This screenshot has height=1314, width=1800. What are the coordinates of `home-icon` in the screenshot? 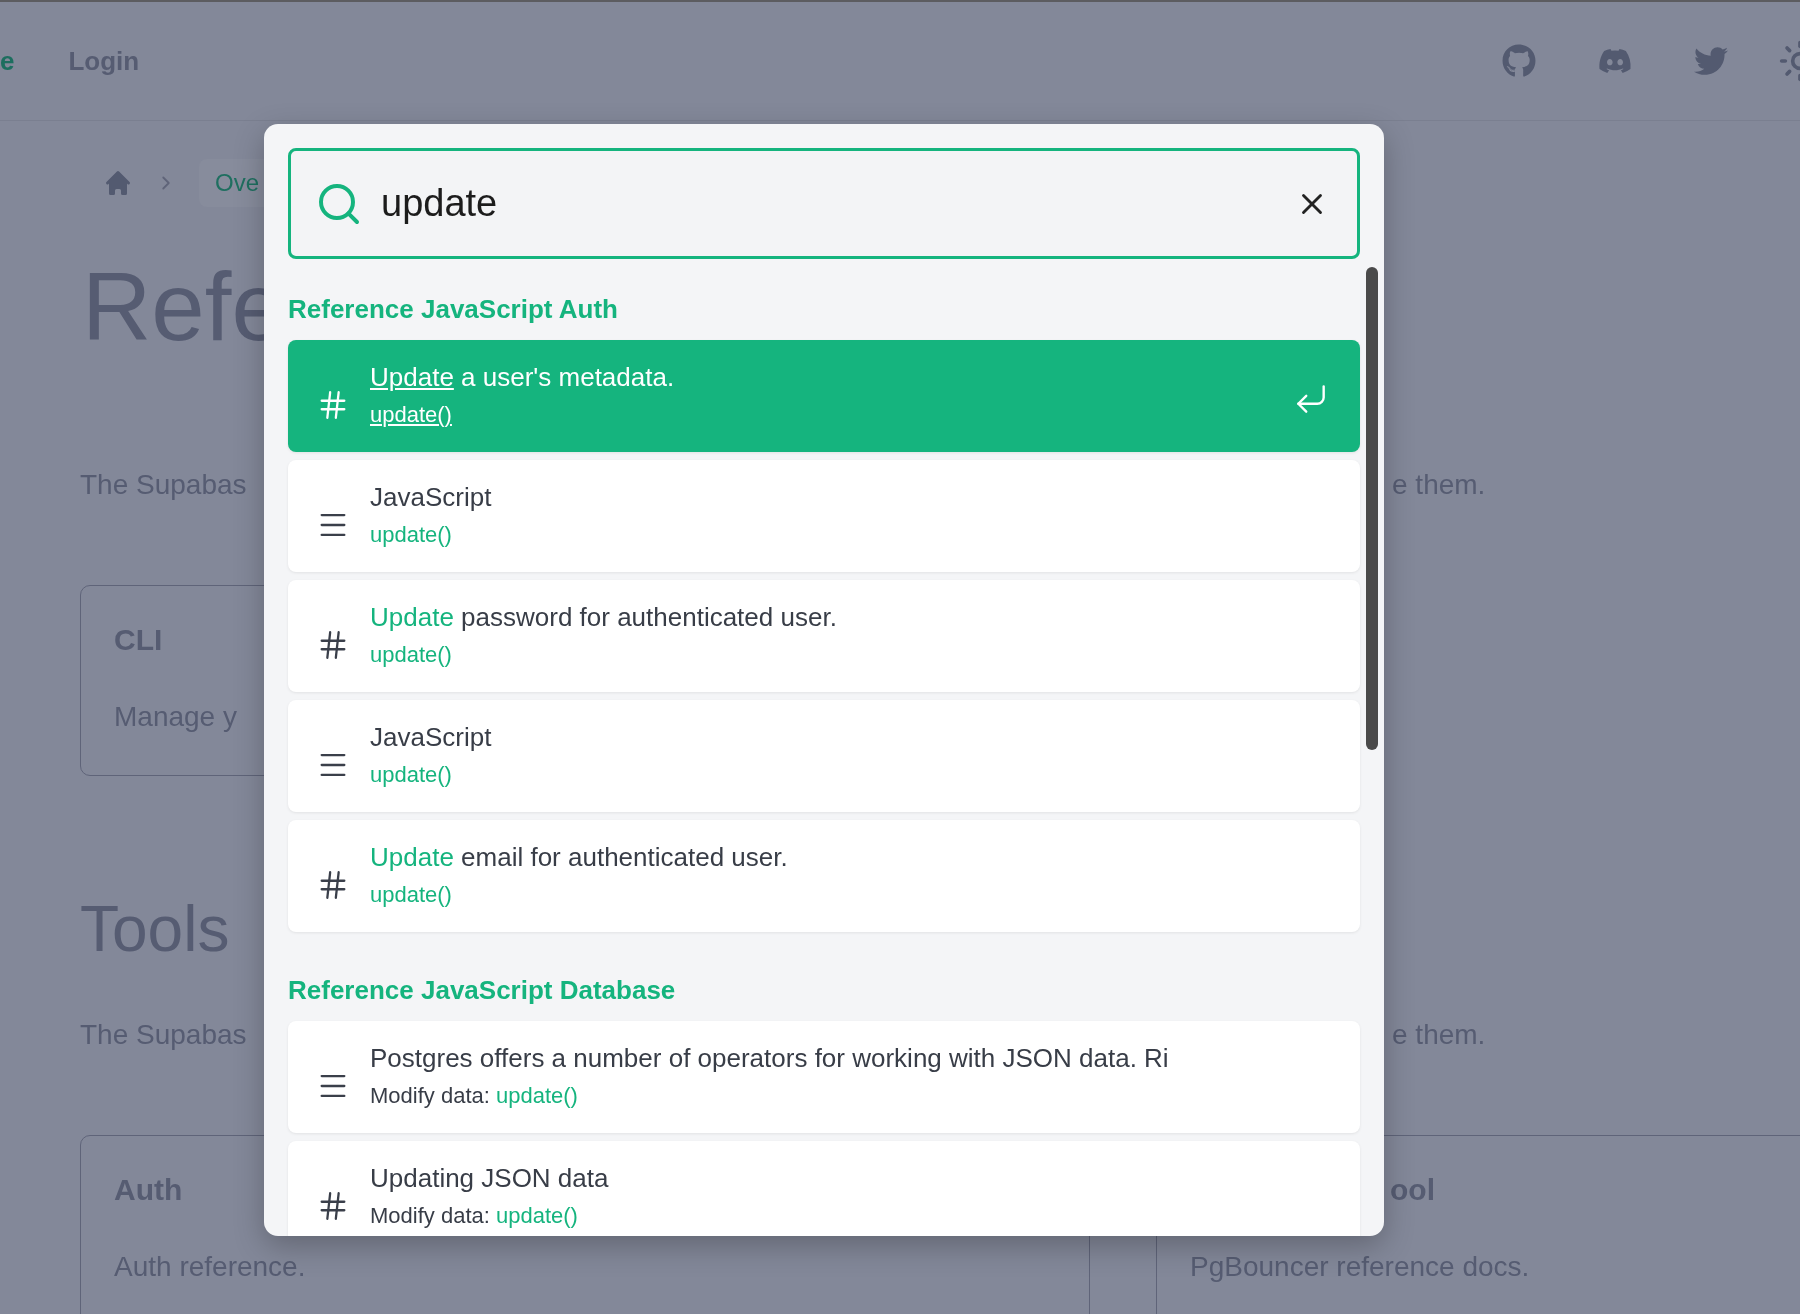 It's located at (118, 183).